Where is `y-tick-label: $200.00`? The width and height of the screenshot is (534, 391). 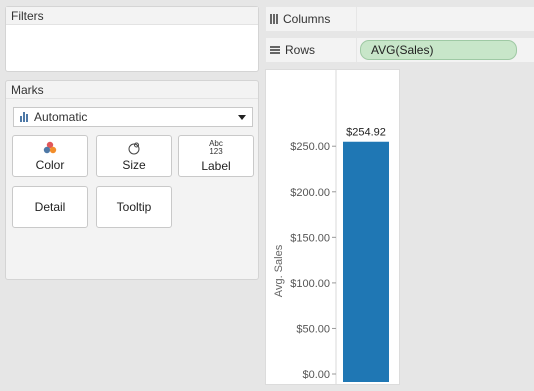
y-tick-label: $200.00 is located at coordinates (310, 193).